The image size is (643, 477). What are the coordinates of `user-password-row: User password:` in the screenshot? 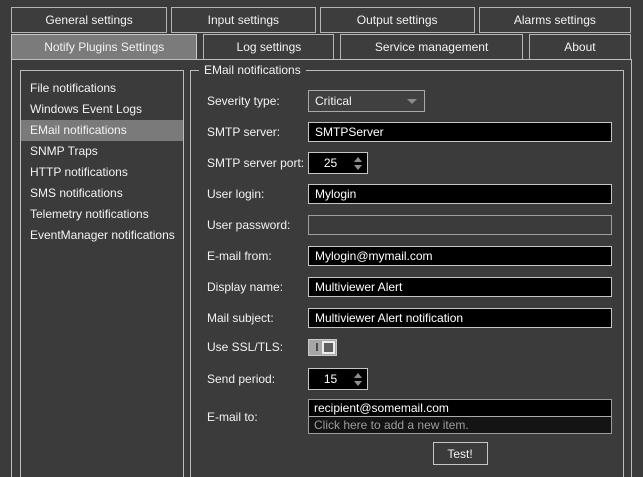 It's located at (409, 225).